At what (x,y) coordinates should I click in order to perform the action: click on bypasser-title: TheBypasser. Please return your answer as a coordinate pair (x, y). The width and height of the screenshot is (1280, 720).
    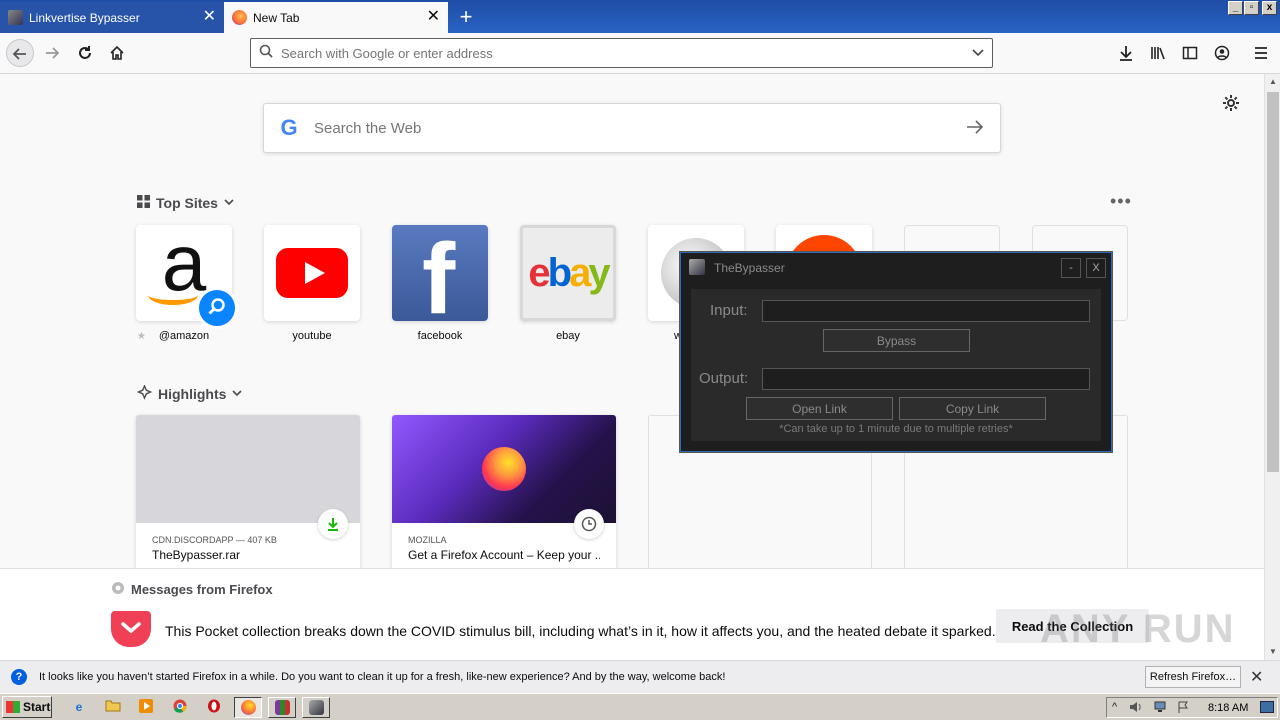
    Looking at the image, I should click on (749, 268).